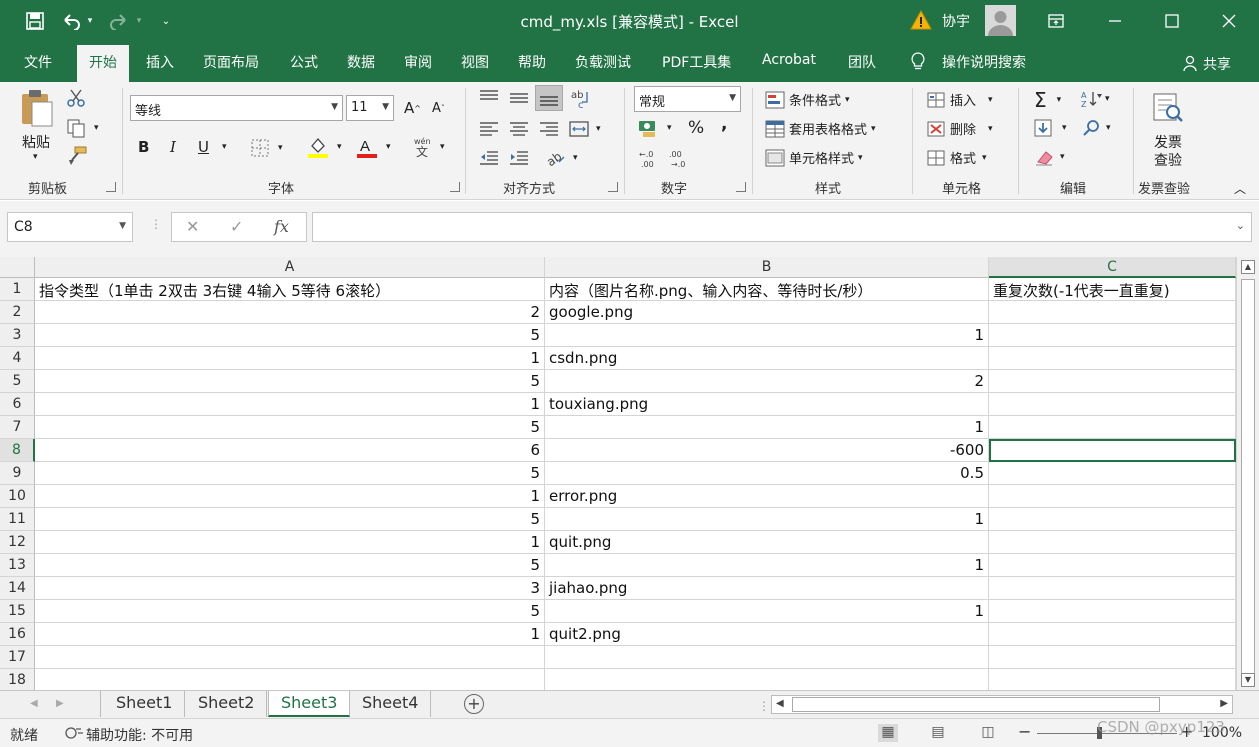 The width and height of the screenshot is (1259, 747). What do you see at coordinates (519, 129) in the screenshot?
I see `align-center-icon` at bounding box center [519, 129].